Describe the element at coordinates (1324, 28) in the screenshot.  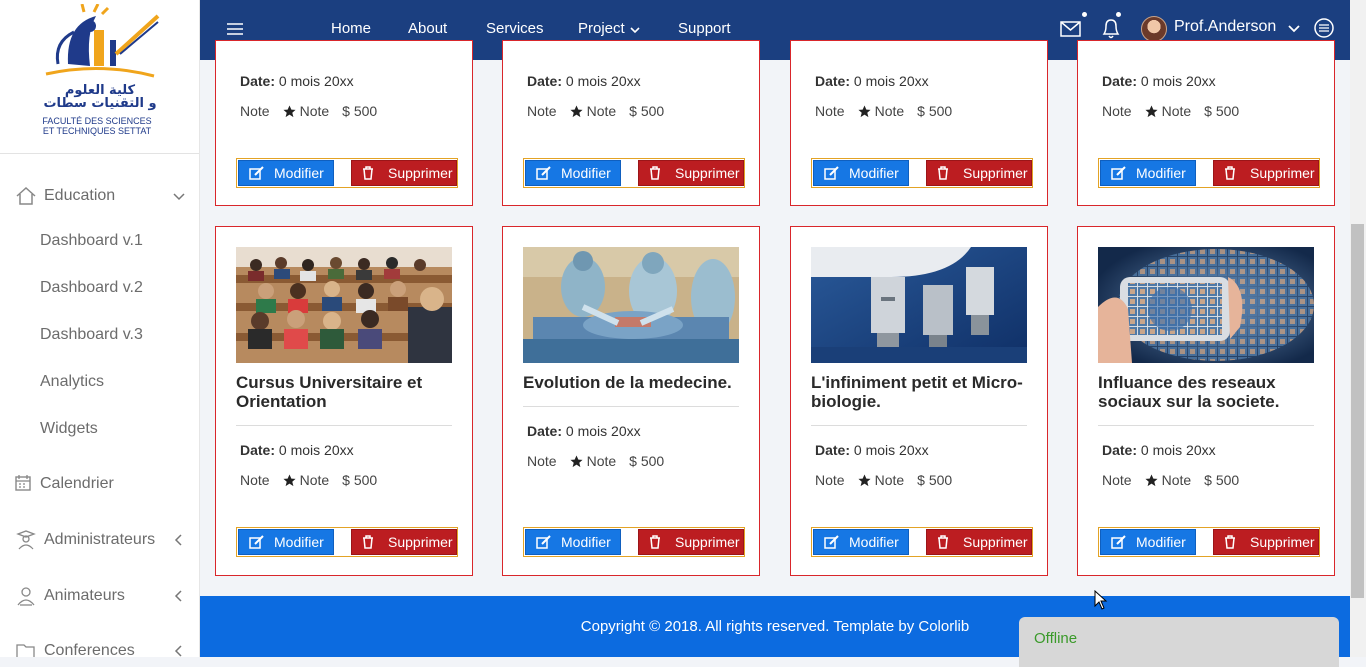
I see `list-menu-icon` at that location.